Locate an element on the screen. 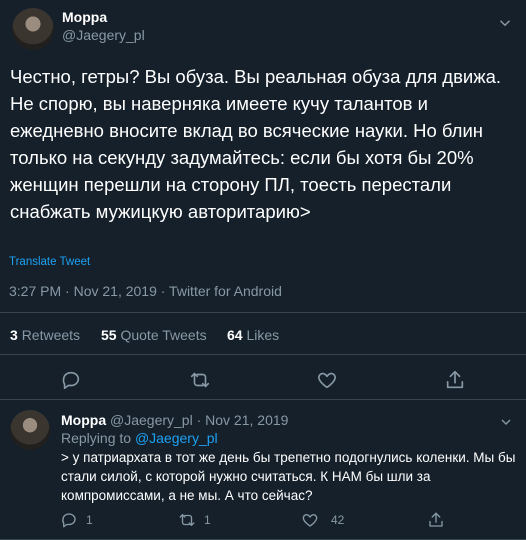 This screenshot has height=540, width=526. replying-to-handle: @Jaegery_pl is located at coordinates (176, 438).